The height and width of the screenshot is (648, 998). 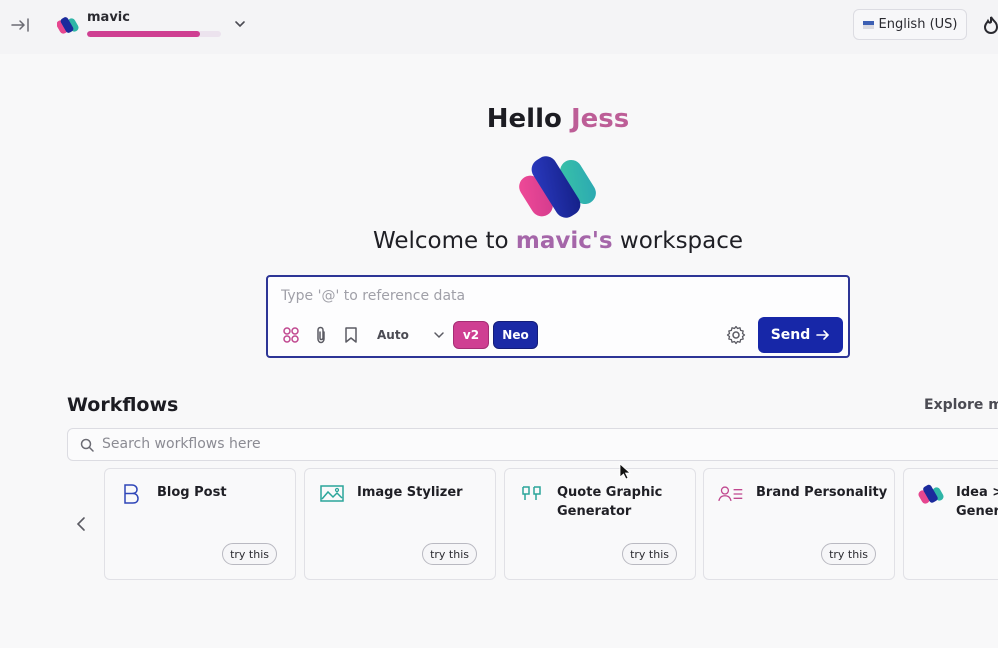 What do you see at coordinates (131, 494) in the screenshot?
I see `blog-b-icon` at bounding box center [131, 494].